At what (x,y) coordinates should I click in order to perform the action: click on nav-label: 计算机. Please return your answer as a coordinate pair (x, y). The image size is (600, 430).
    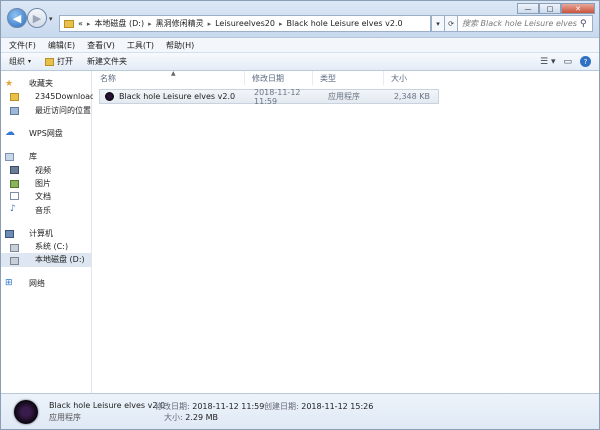
    Looking at the image, I should click on (41, 233).